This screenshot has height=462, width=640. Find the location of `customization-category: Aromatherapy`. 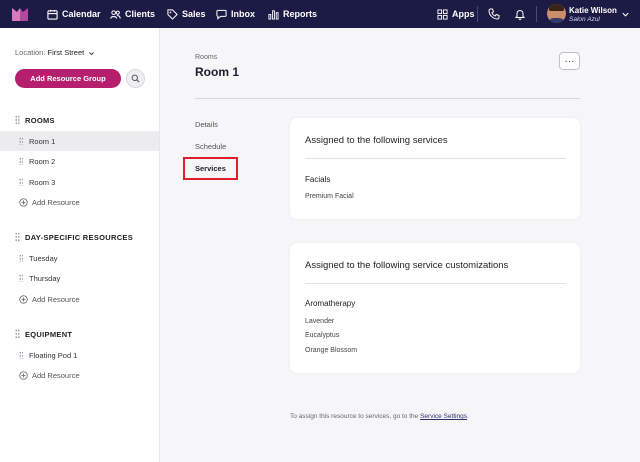

customization-category: Aromatherapy is located at coordinates (330, 303).